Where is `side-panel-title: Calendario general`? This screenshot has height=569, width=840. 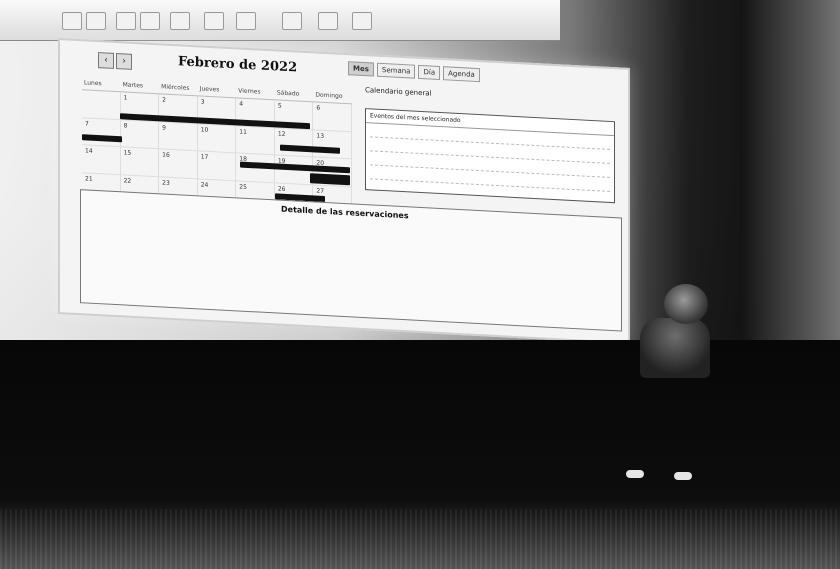
side-panel-title: Calendario general is located at coordinates (398, 92).